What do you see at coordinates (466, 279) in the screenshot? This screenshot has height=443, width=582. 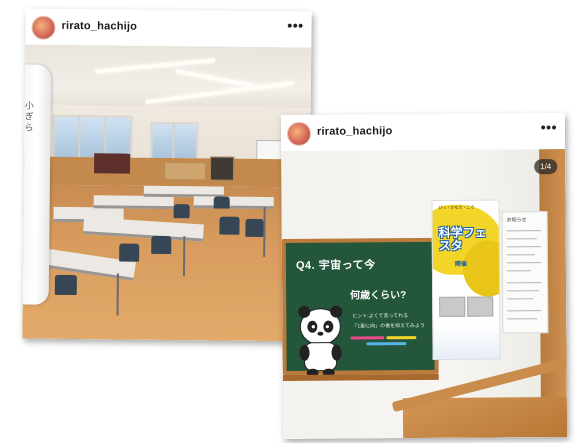 I see `science-festa-poster: ぴっ・かなえ・ころ 科学フェスタ 開催` at bounding box center [466, 279].